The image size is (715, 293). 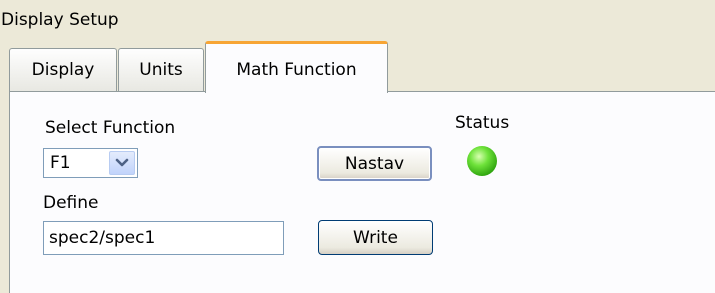 I want to click on write-button: Write, so click(x=375, y=237).